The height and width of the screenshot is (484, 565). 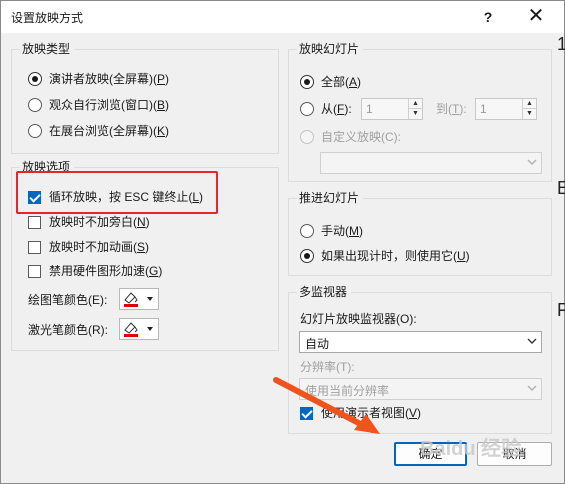 What do you see at coordinates (370, 231) in the screenshot?
I see `advance-manual-option: 手动(M)` at bounding box center [370, 231].